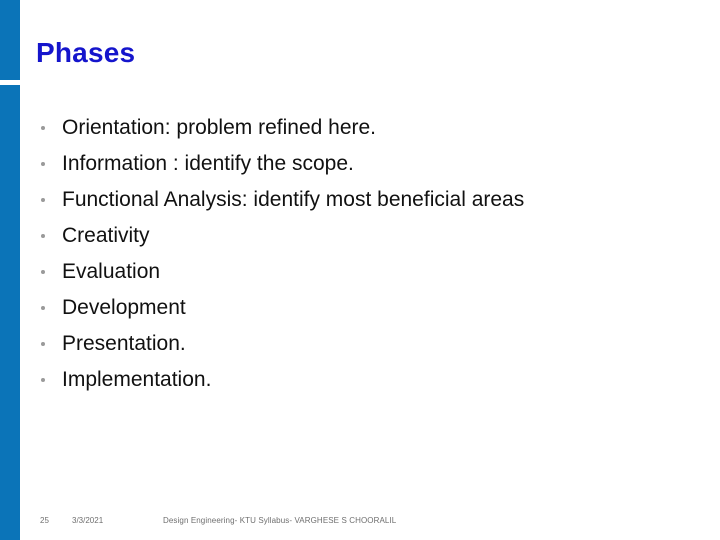 This screenshot has height=540, width=720. Describe the element at coordinates (208, 163) in the screenshot. I see `list-item-label: Information : identify the scope.` at that location.